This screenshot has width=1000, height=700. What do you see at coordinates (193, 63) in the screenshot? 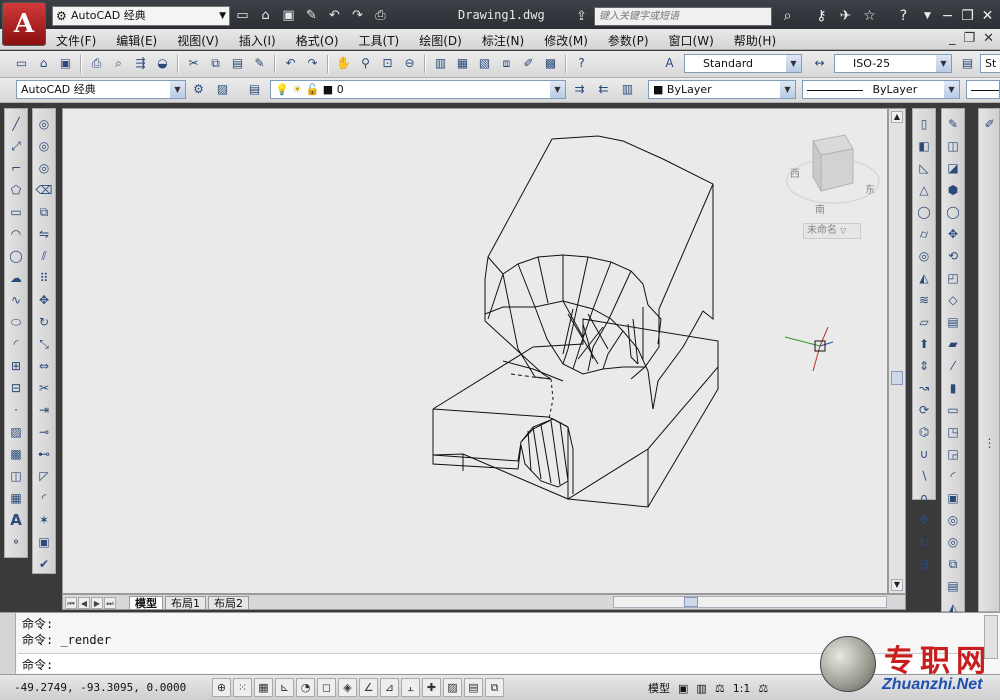
I see `cut-icon: ✂` at bounding box center [193, 63].